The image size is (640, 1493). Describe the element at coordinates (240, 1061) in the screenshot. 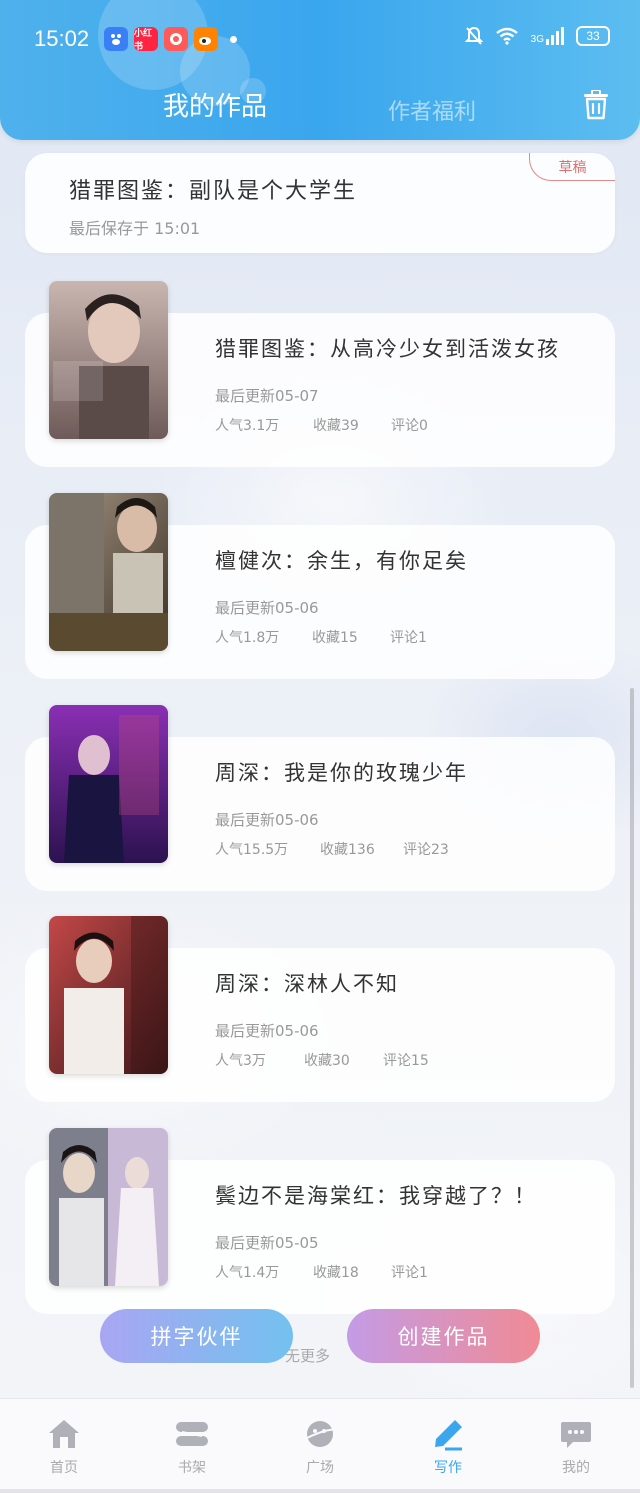

I see `work-popularity: 人气3万` at that location.